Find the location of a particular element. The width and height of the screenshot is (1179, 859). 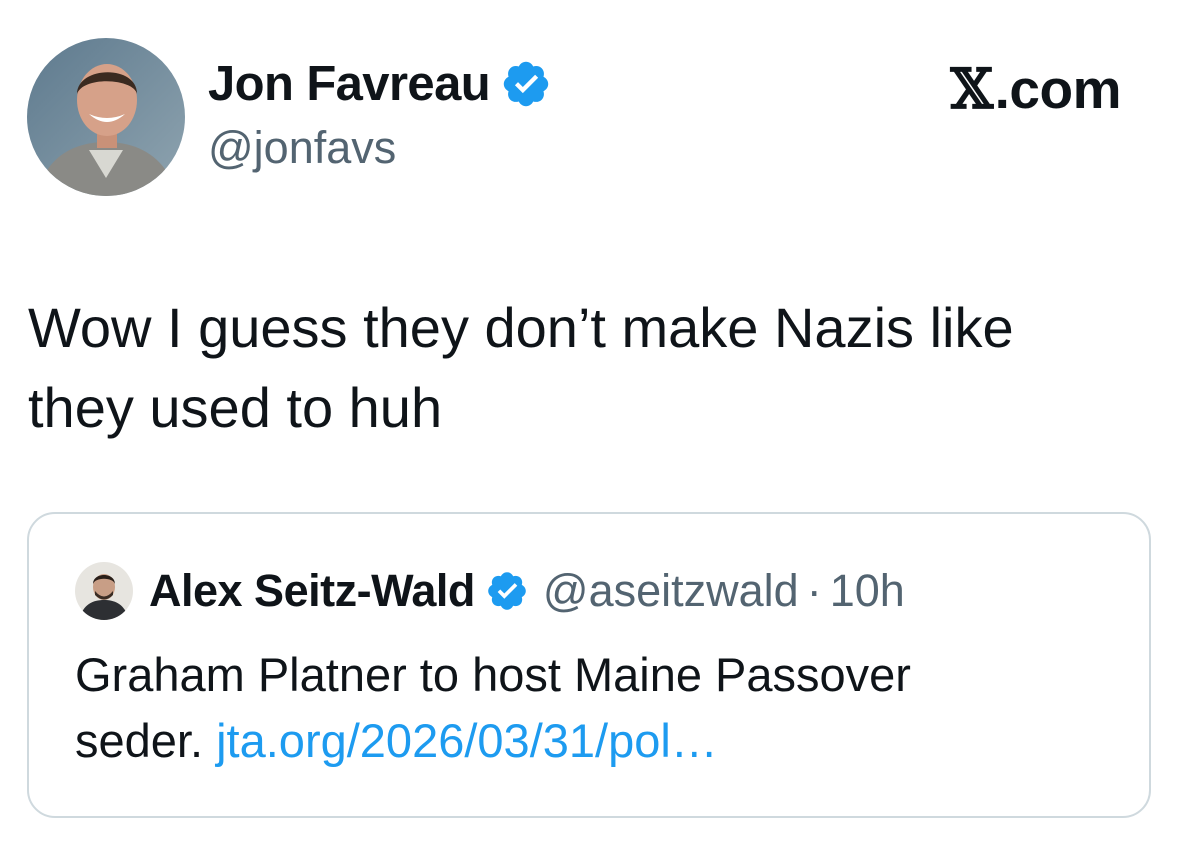

author-display-name: Jon Favreau is located at coordinates (349, 84).